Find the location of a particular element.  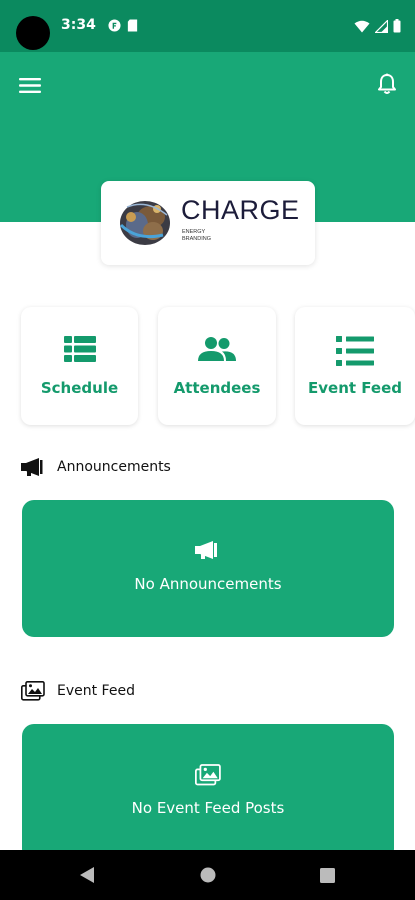

people-icon is located at coordinates (217, 349).